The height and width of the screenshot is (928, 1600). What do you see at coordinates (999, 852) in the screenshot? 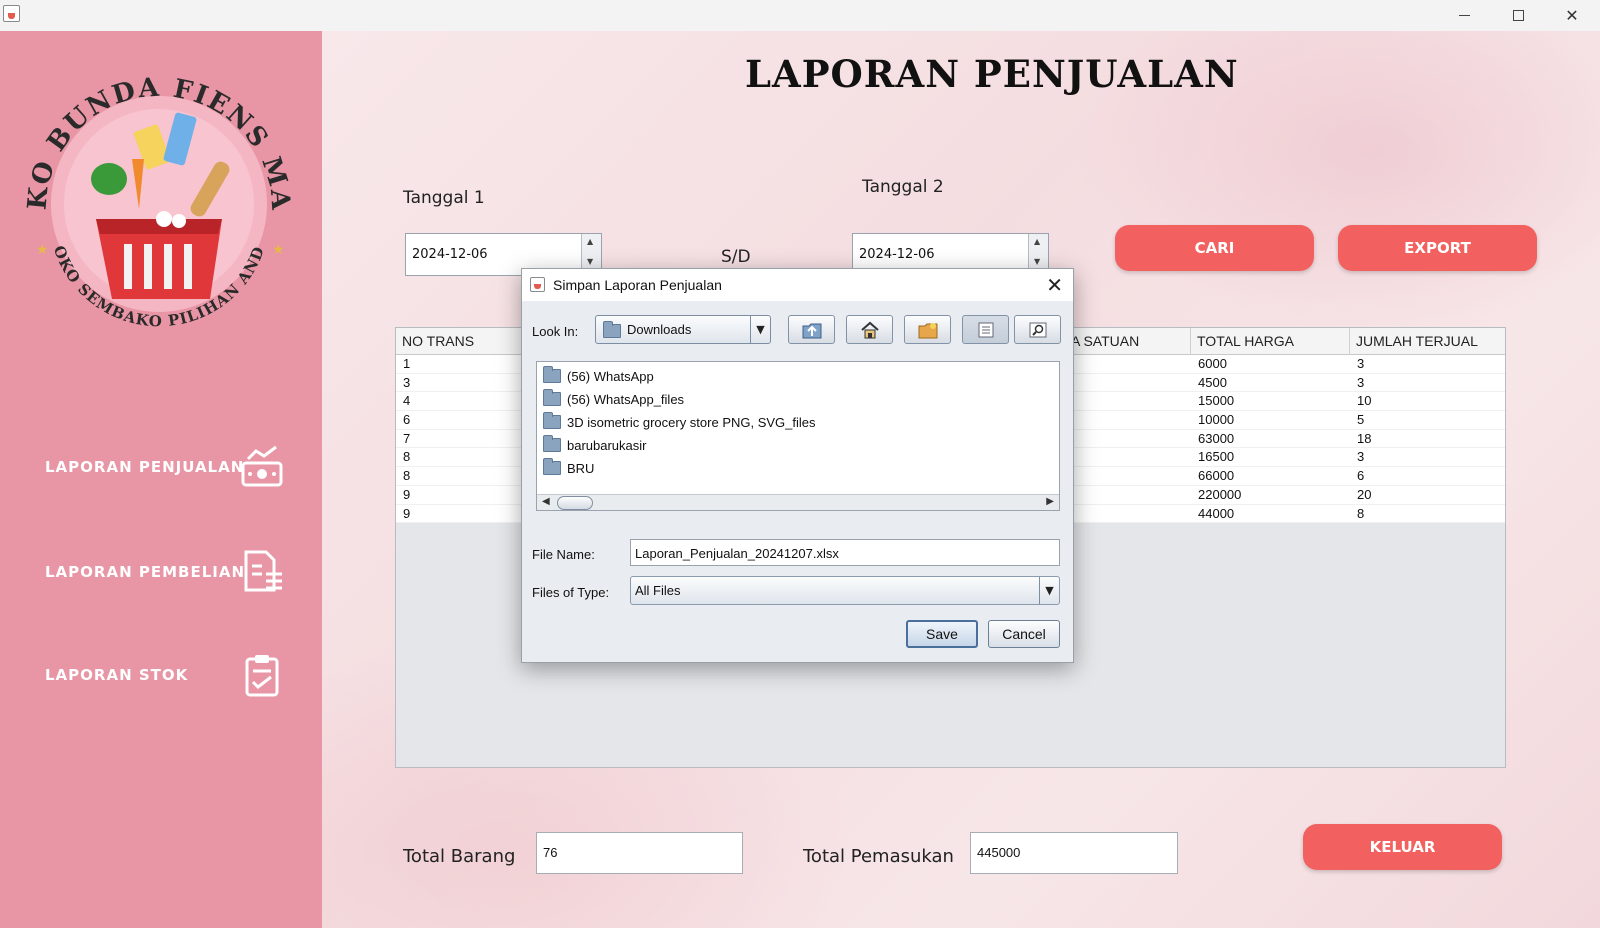
I see `total-income-value: 445000` at bounding box center [999, 852].